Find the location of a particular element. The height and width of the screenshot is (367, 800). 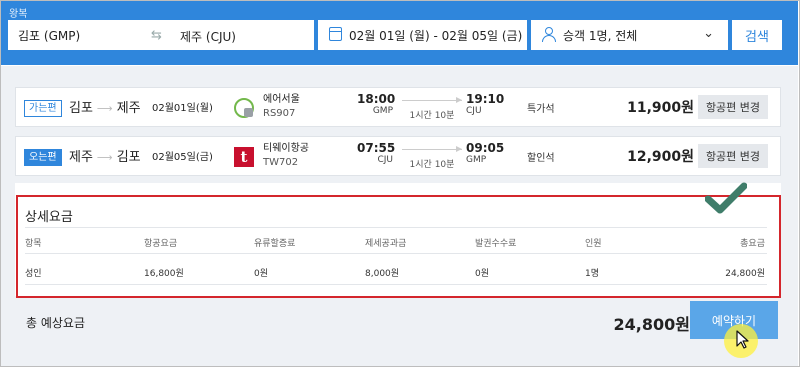

mouse-pointer-icon is located at coordinates (742, 339).